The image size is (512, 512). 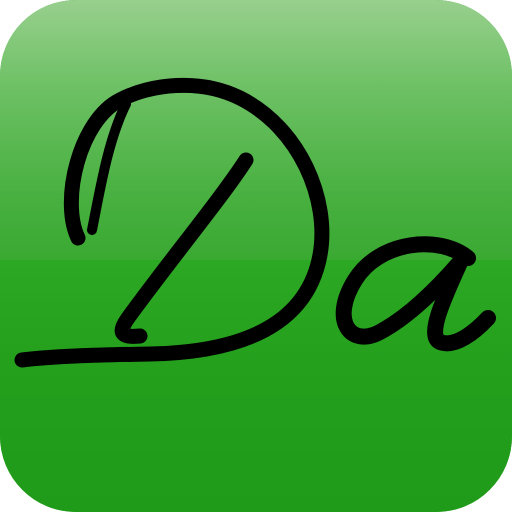 I want to click on letter-d-stem, so click(x=184, y=248).